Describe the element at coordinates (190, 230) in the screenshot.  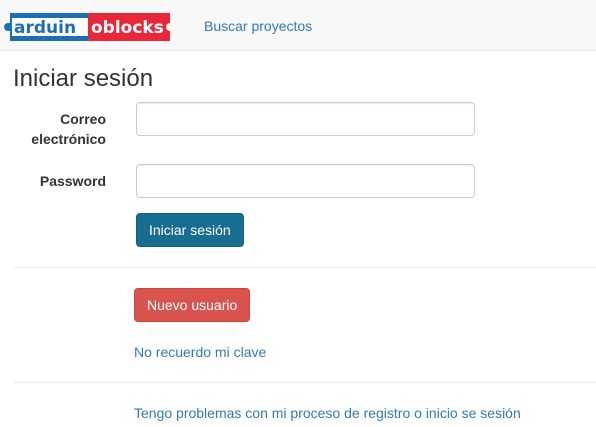
I see `login-button: Iniciar sesión` at that location.